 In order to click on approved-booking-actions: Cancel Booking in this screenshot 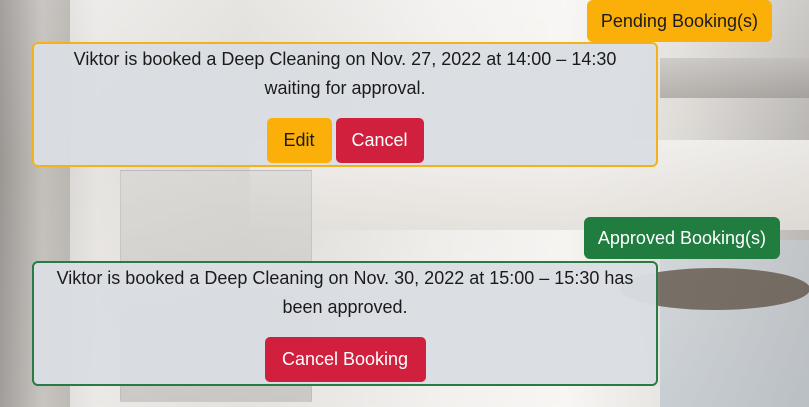, I will do `click(345, 359)`.